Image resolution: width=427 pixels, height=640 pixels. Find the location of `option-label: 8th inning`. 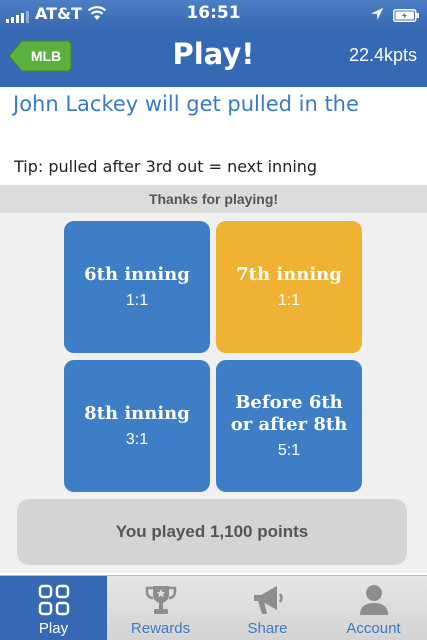

option-label: 8th inning is located at coordinates (137, 413).